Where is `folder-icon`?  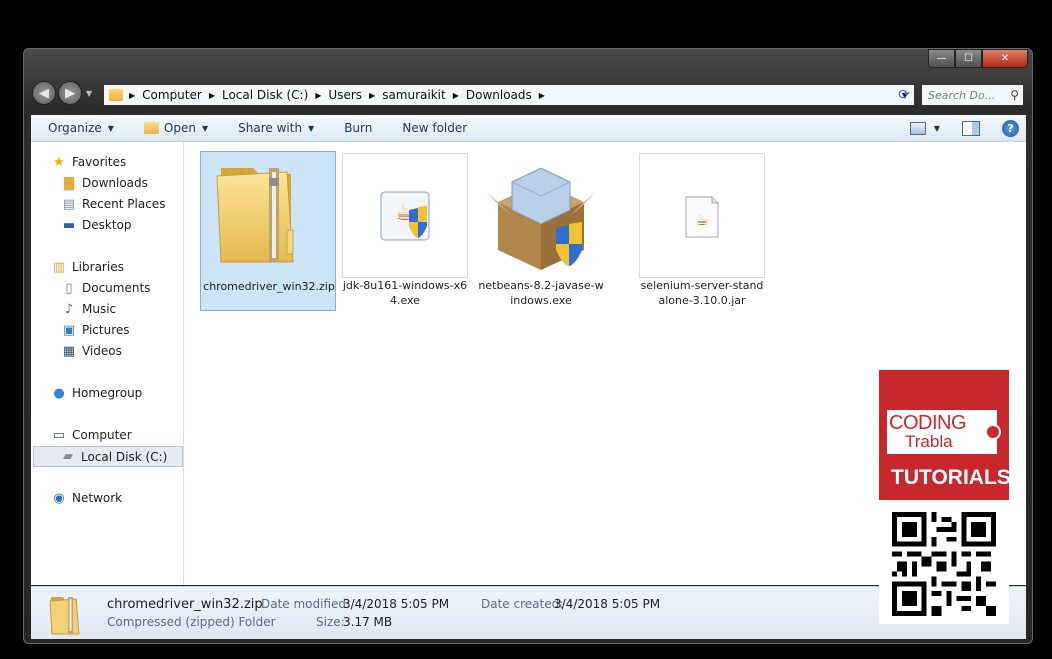 folder-icon is located at coordinates (116, 95).